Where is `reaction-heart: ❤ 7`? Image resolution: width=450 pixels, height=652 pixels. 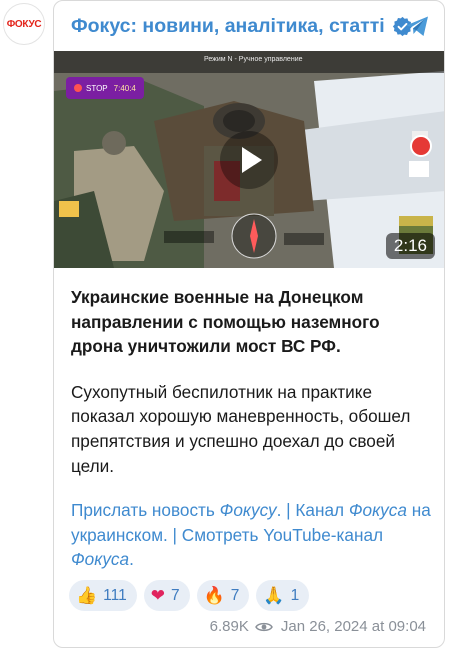 reaction-heart: ❤ 7 is located at coordinates (166, 595).